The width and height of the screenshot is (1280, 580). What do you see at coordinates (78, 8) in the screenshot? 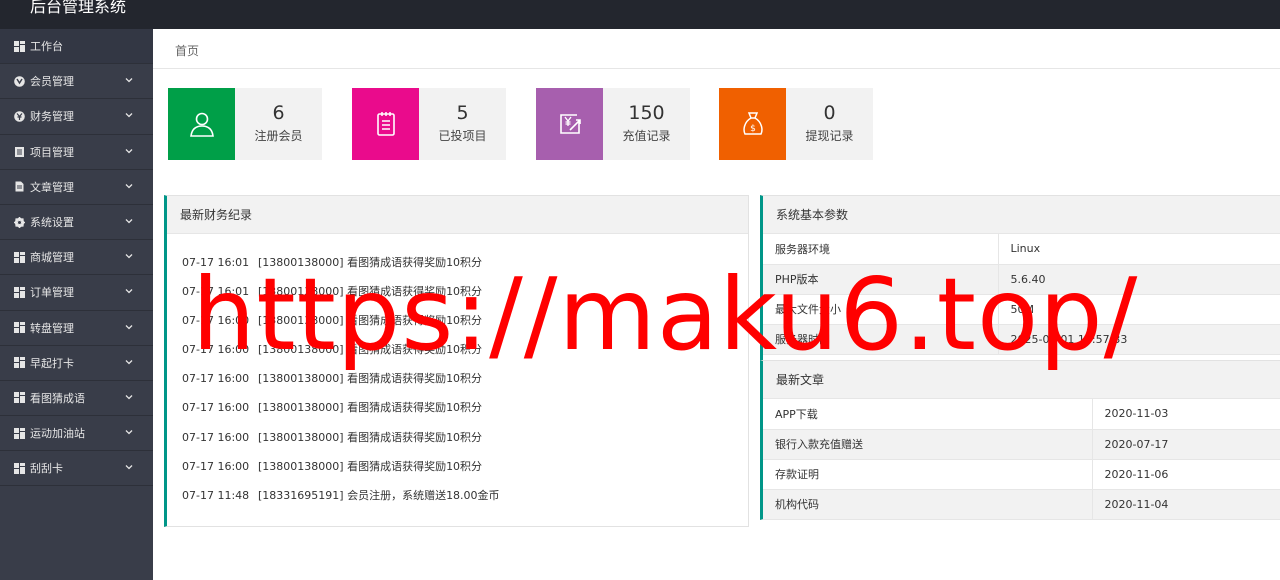
I see `app-title: 后台管理系统` at bounding box center [78, 8].